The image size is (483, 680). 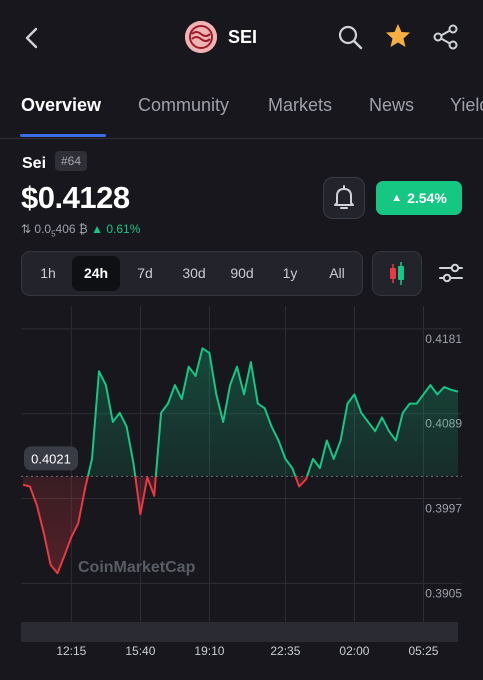 I want to click on range-1h: 1h, so click(x=48, y=273).